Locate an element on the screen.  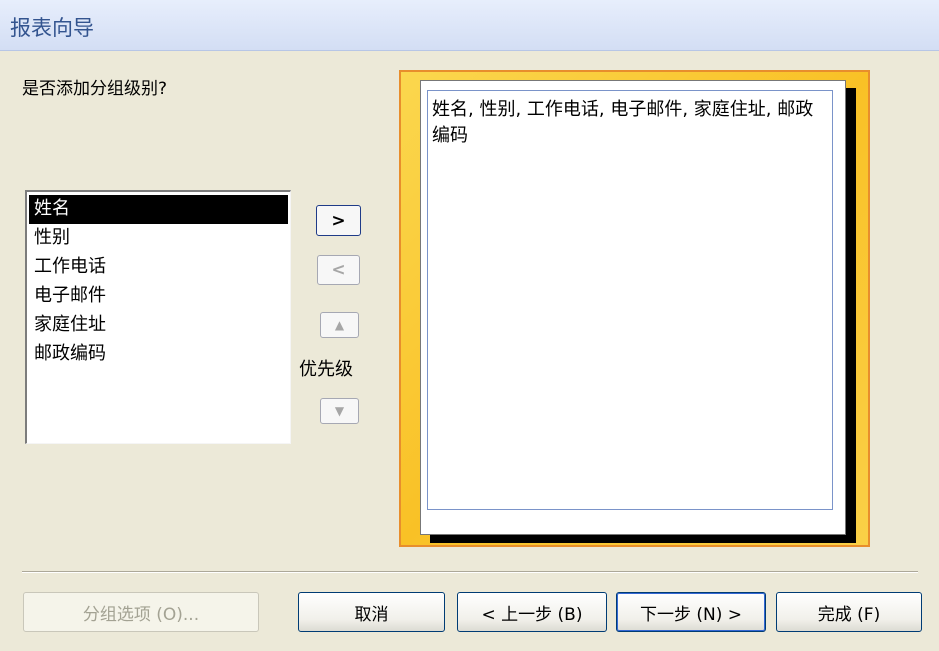
add-grouping-button: > is located at coordinates (338, 220).